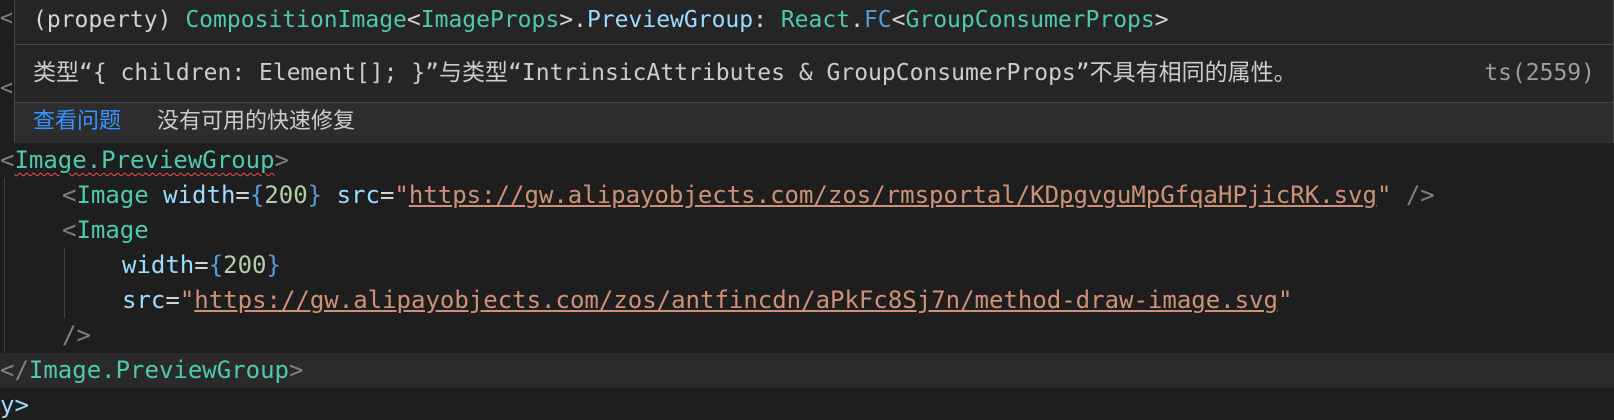 The image size is (1614, 420). Describe the element at coordinates (490, 20) in the screenshot. I see `type-name: ImageProps` at that location.